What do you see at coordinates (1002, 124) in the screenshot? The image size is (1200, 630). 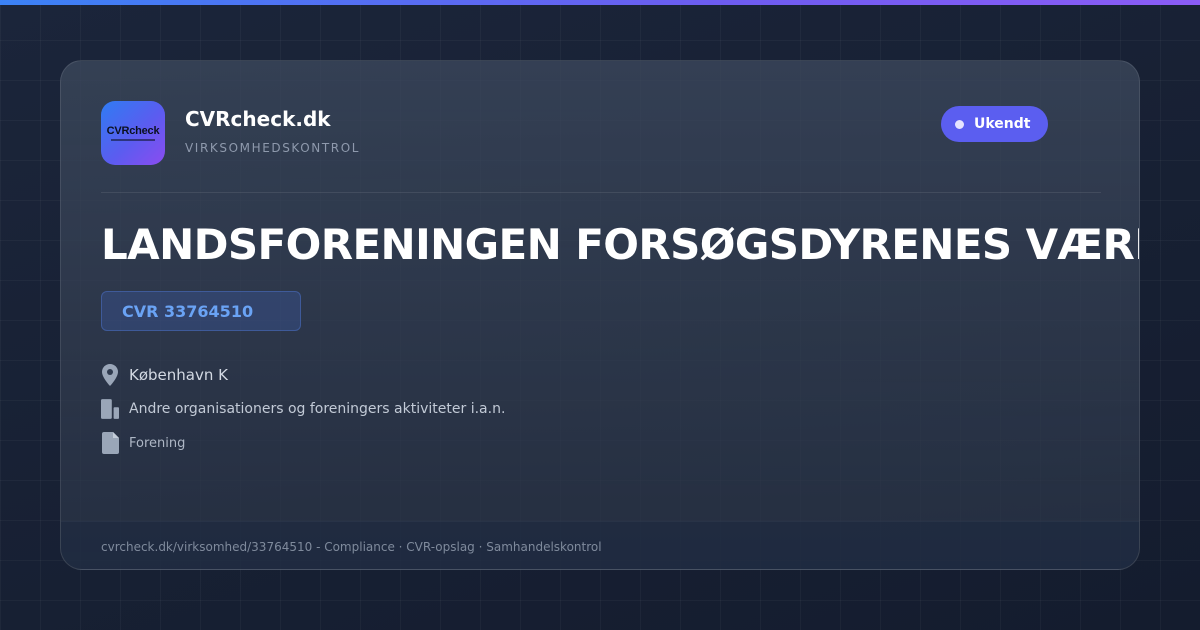 I see `status-label: Ukendt` at bounding box center [1002, 124].